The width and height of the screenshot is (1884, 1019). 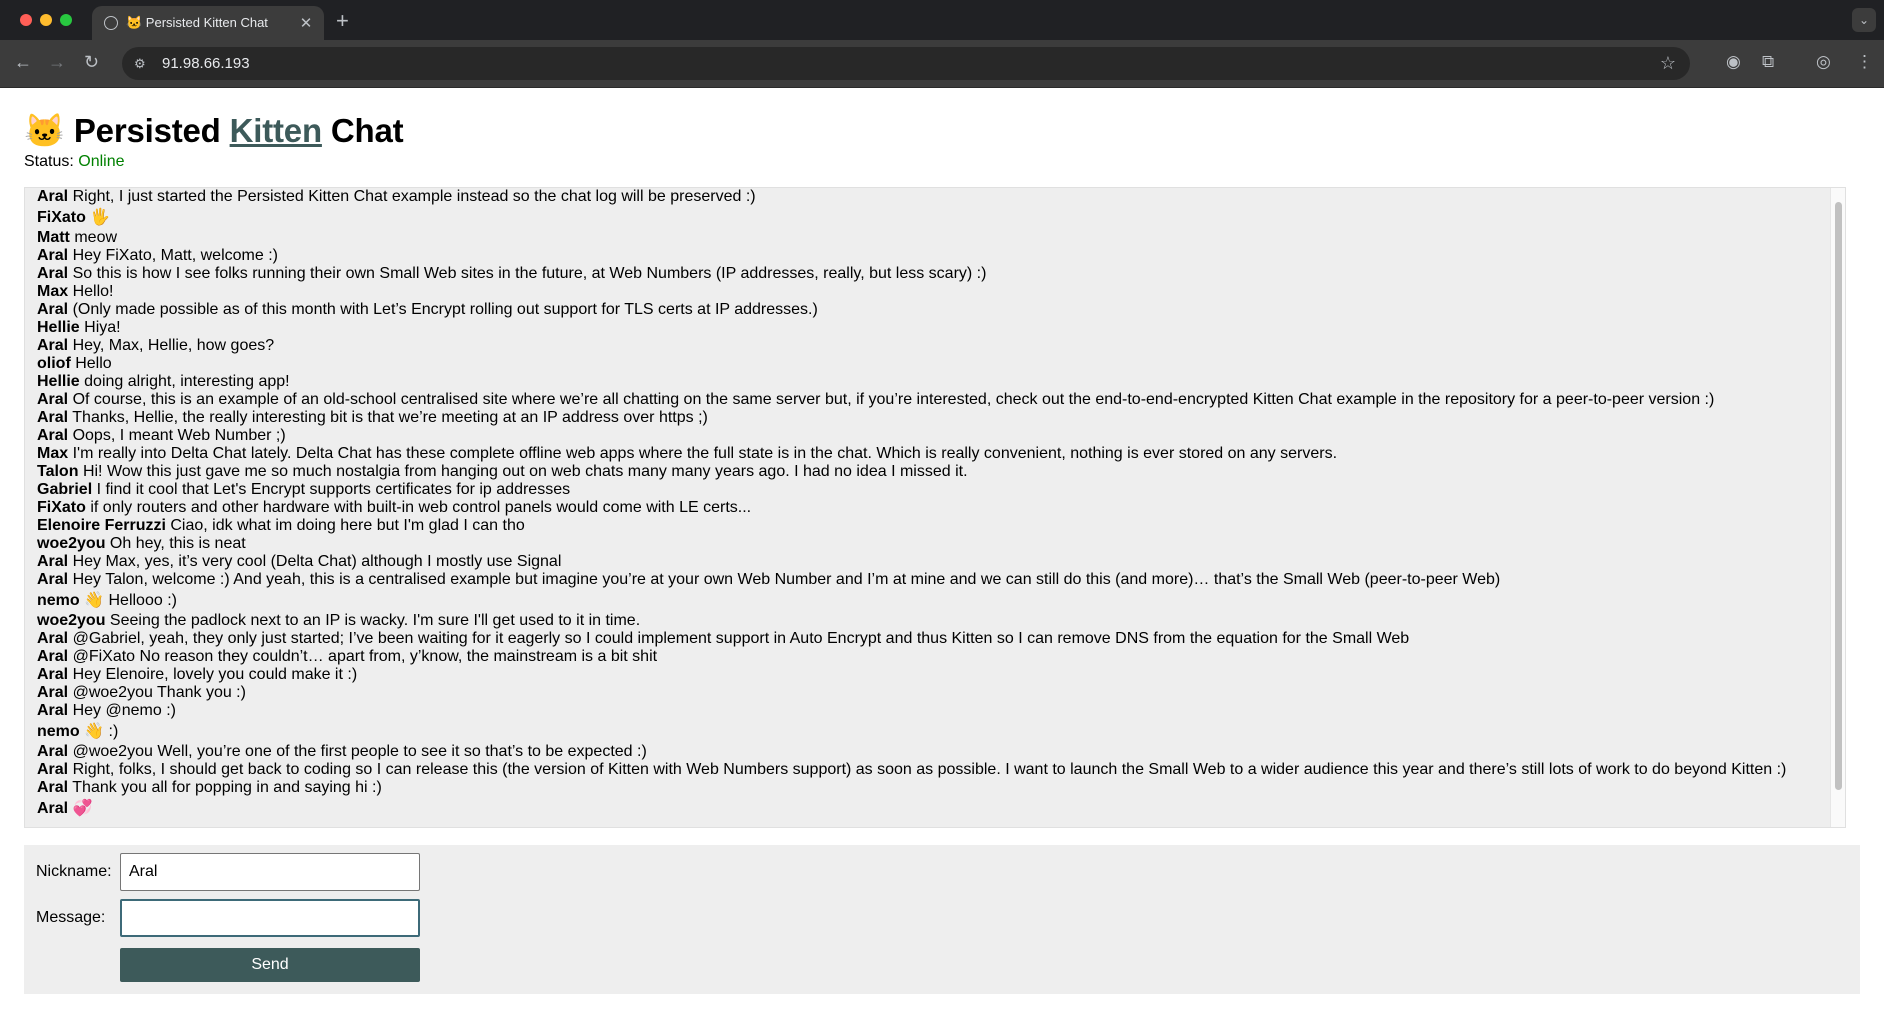 I want to click on message-text: @woe2you Thank you :), so click(x=159, y=692).